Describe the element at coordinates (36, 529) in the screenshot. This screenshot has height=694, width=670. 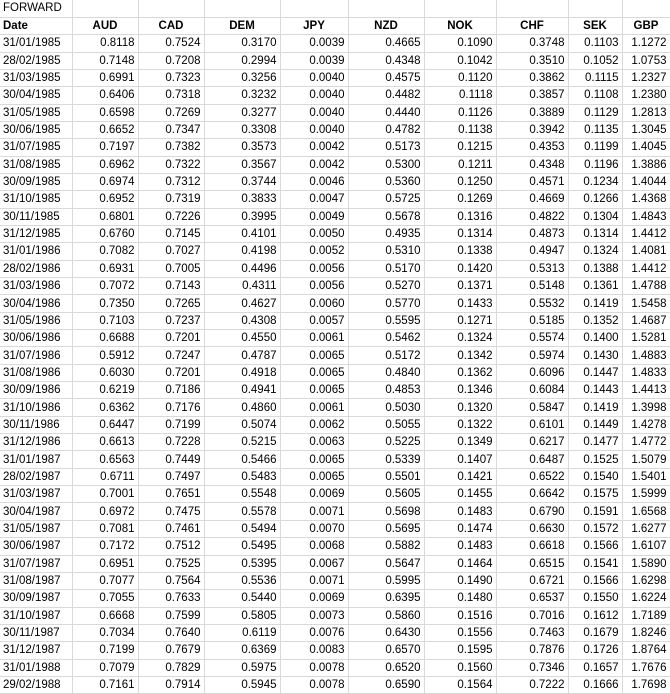
I see `date-cell: 31/05/1987` at that location.